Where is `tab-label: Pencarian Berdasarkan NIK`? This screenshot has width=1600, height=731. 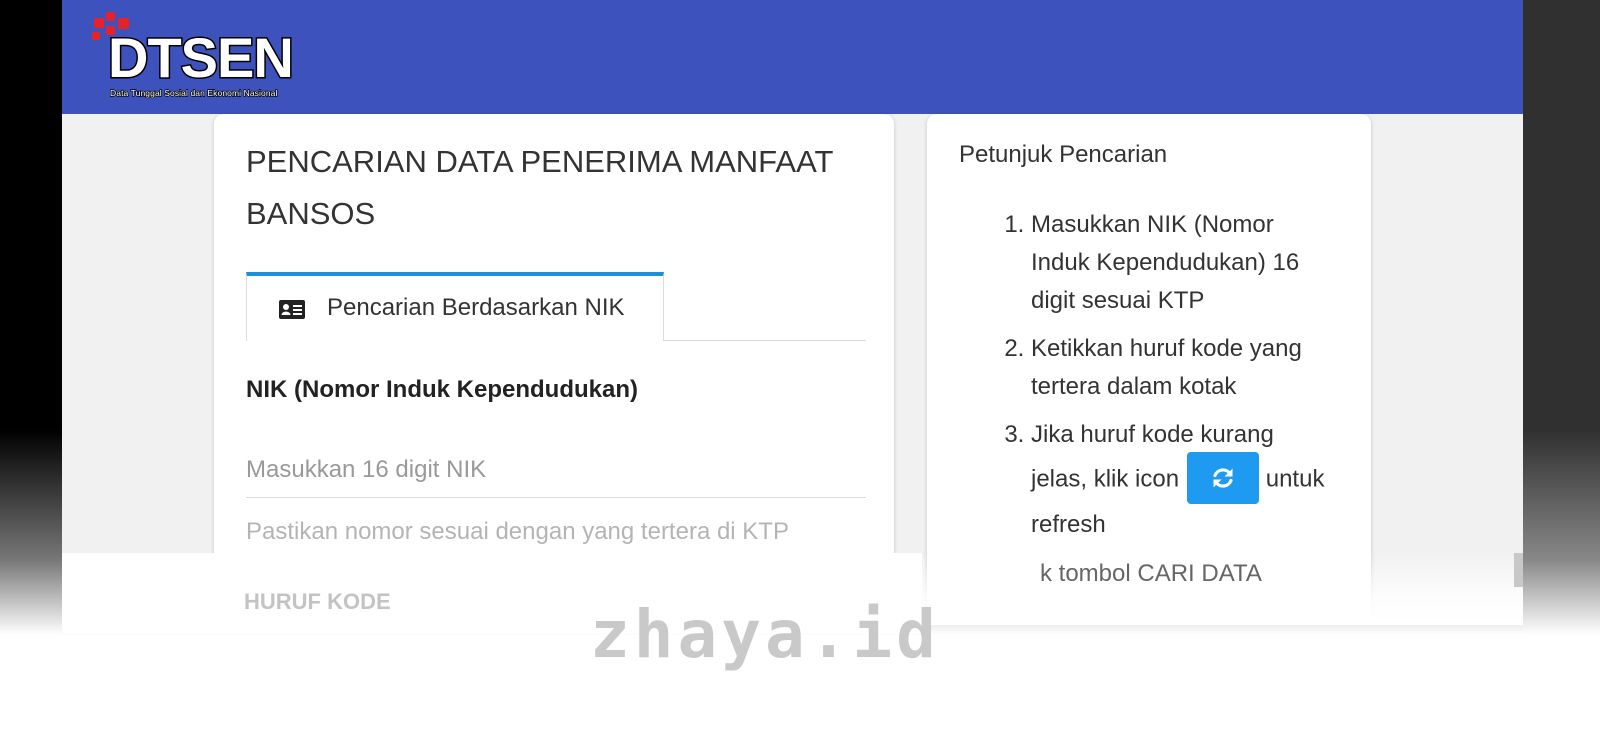
tab-label: Pencarian Berdasarkan NIK is located at coordinates (476, 307).